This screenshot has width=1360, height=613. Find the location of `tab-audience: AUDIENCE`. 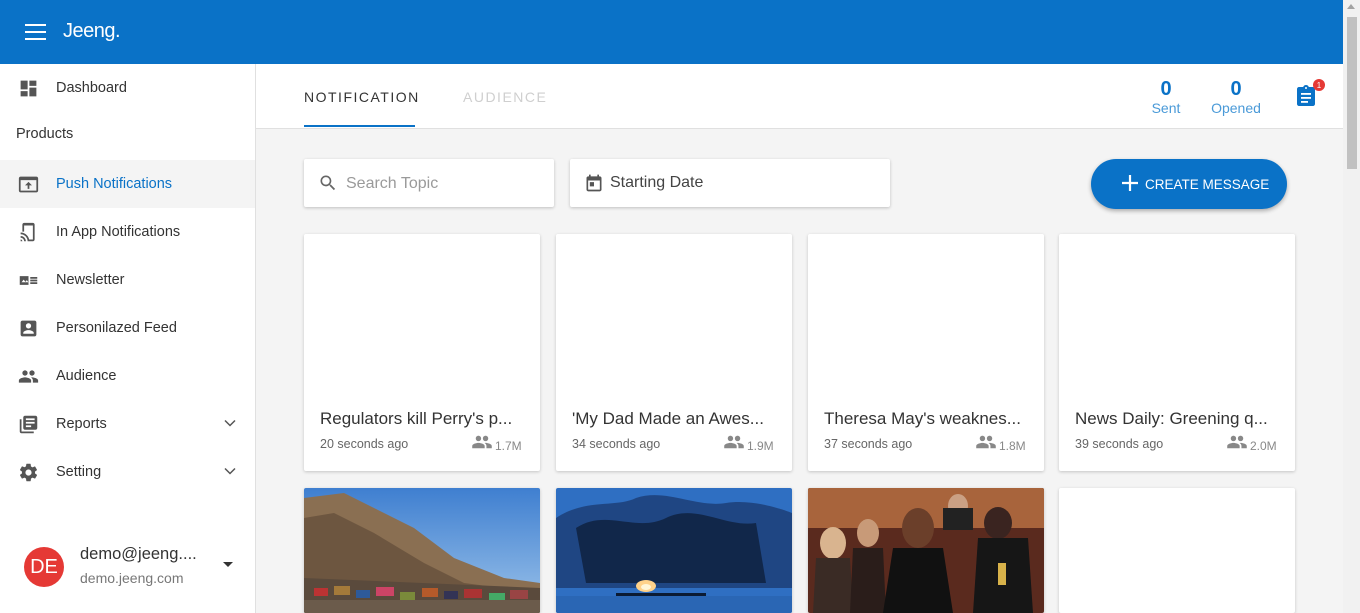

tab-audience: AUDIENCE is located at coordinates (505, 97).